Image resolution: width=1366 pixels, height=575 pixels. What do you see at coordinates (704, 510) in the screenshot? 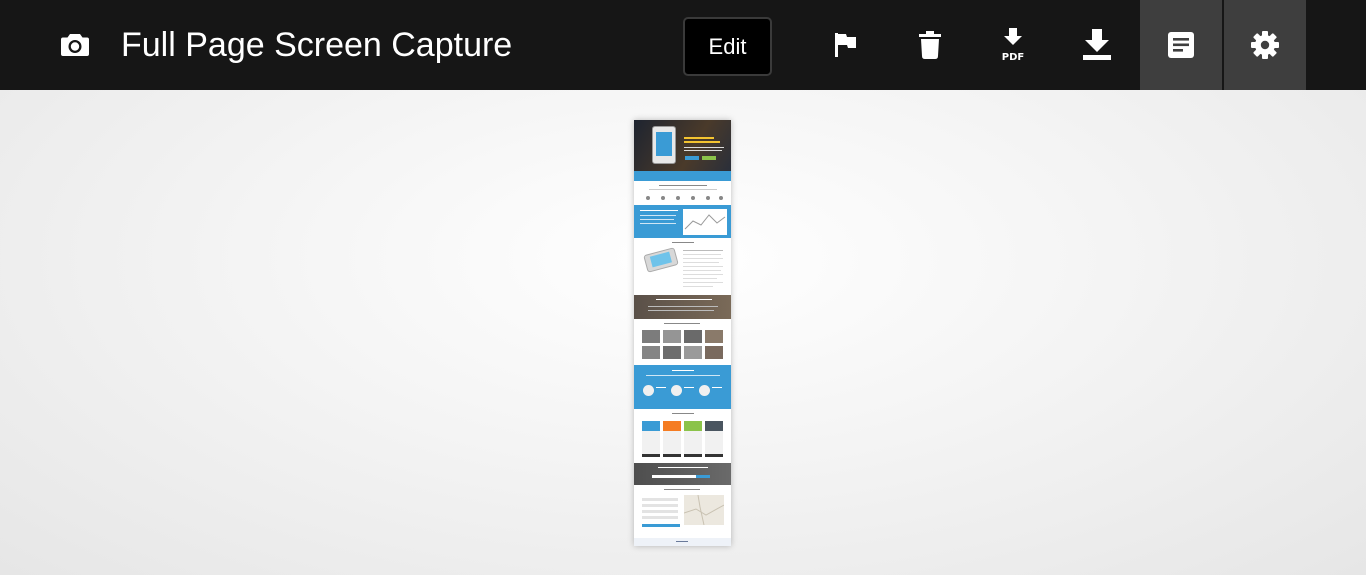
I see `preview-map` at bounding box center [704, 510].